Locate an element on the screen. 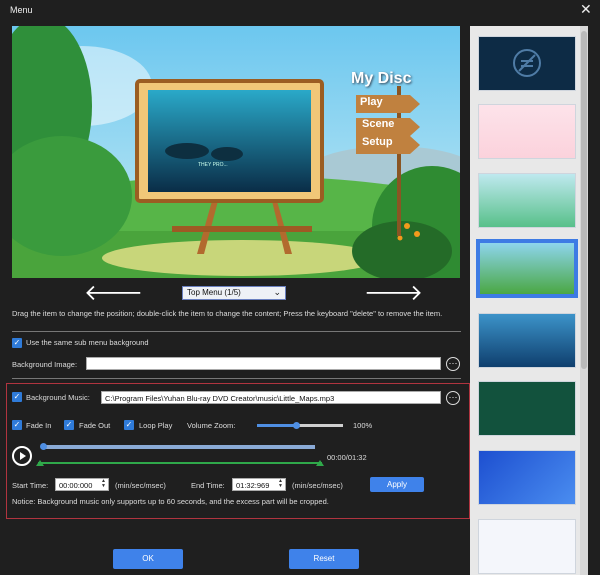 The image size is (600, 575). window-title: Menu is located at coordinates (21, 10).